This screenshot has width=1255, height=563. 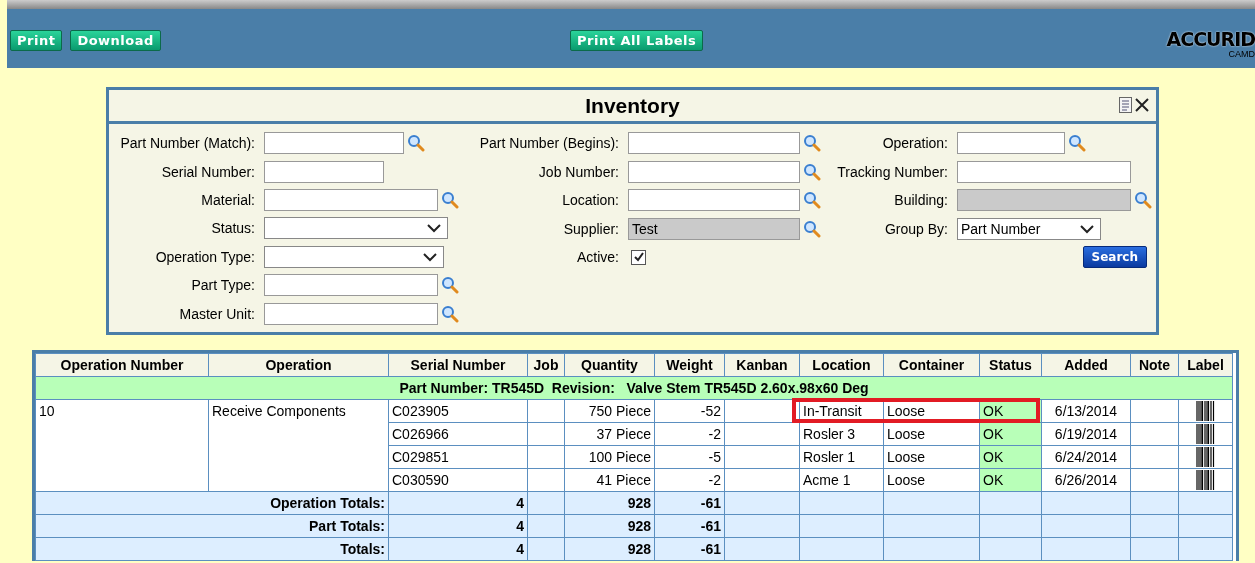 What do you see at coordinates (458, 365) in the screenshot?
I see `column-header: Serial Number` at bounding box center [458, 365].